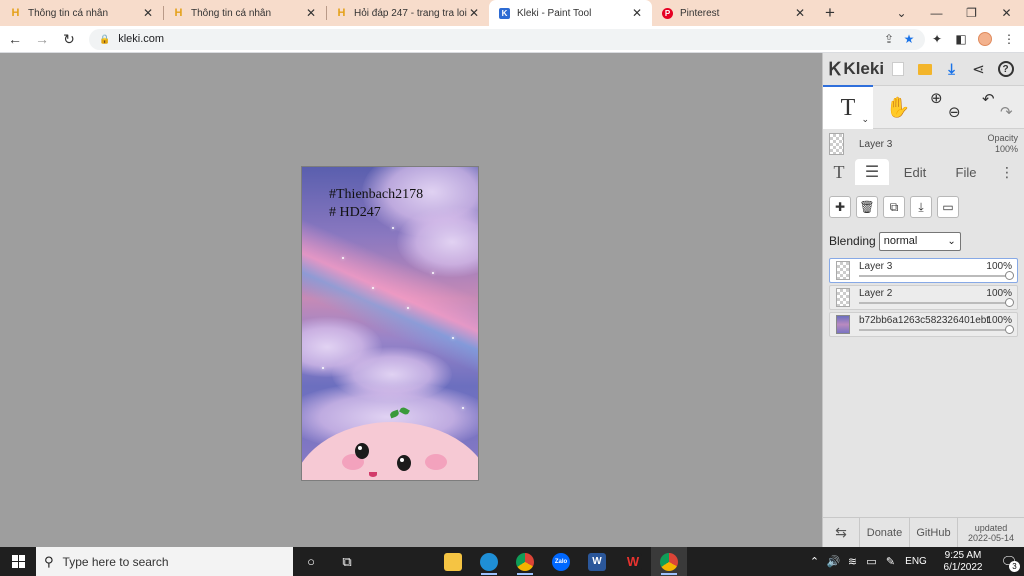  I want to click on donate-link: Donate, so click(885, 532).